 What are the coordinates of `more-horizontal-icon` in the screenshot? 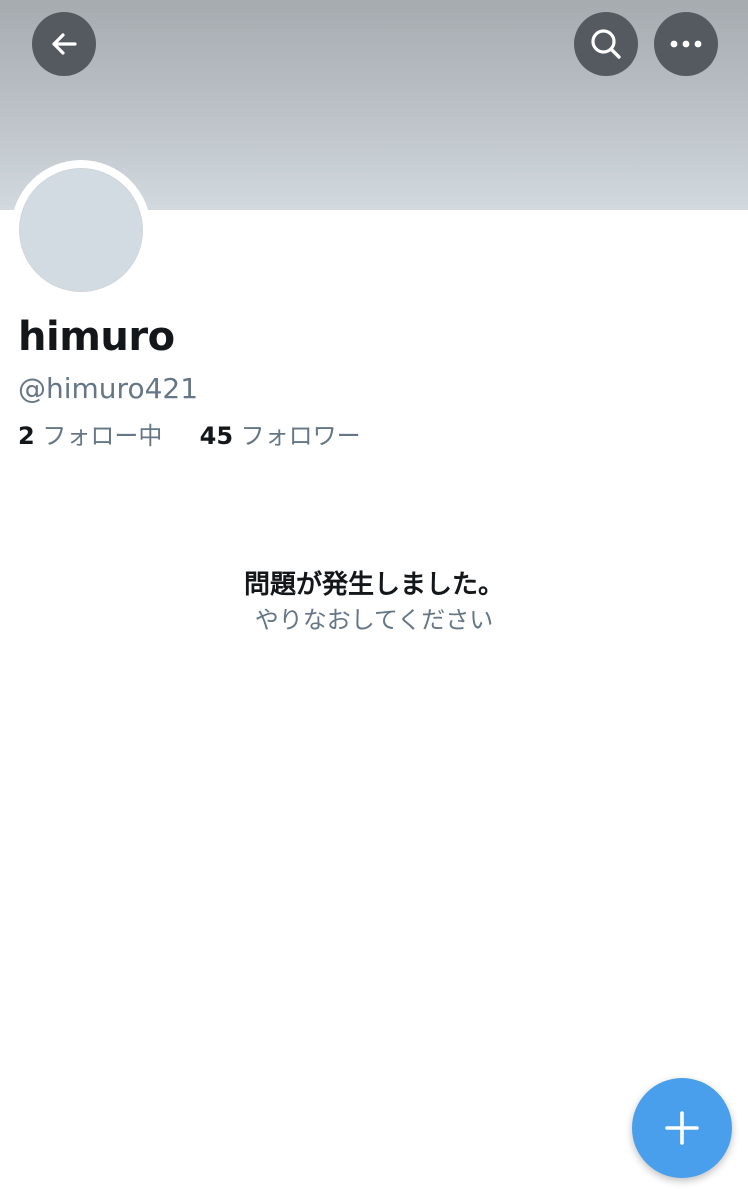 It's located at (686, 44).